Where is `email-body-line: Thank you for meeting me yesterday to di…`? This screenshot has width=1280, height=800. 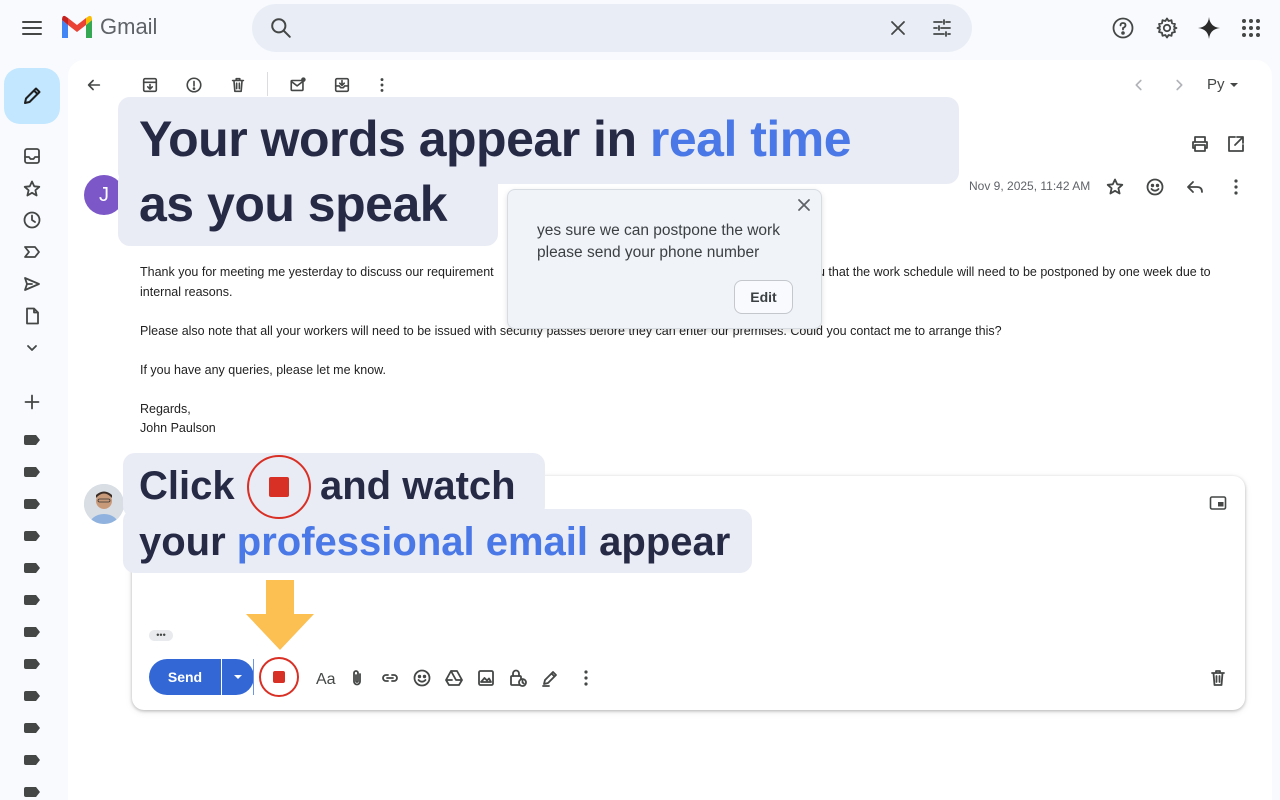 email-body-line: Thank you for meeting me yesterday to di… is located at coordinates (317, 272).